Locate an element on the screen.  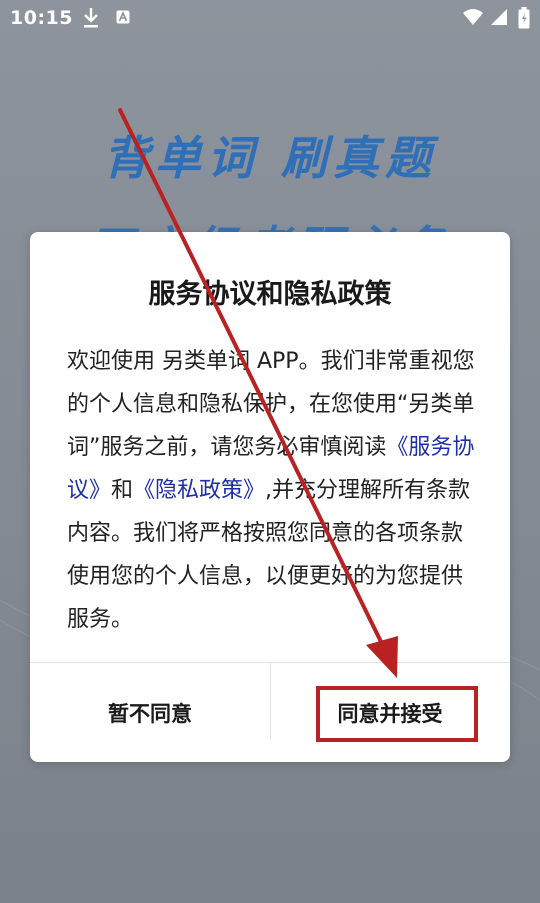
battery-icon is located at coordinates (524, 18).